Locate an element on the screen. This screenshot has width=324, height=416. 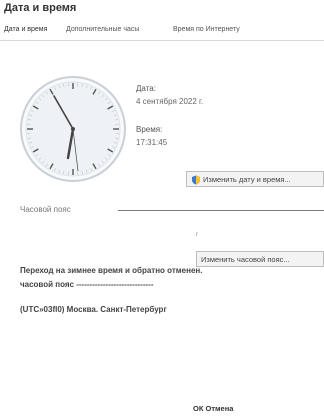
date-value: 4 сентября 2022 г. is located at coordinates (170, 101).